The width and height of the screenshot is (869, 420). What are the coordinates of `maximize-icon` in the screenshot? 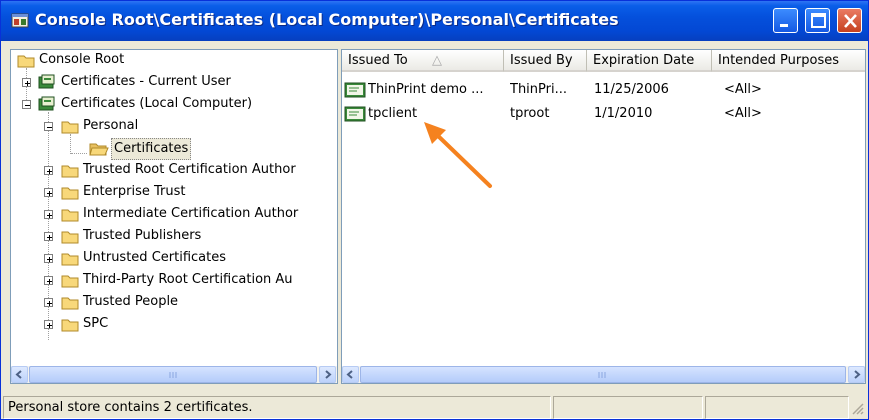 It's located at (818, 20).